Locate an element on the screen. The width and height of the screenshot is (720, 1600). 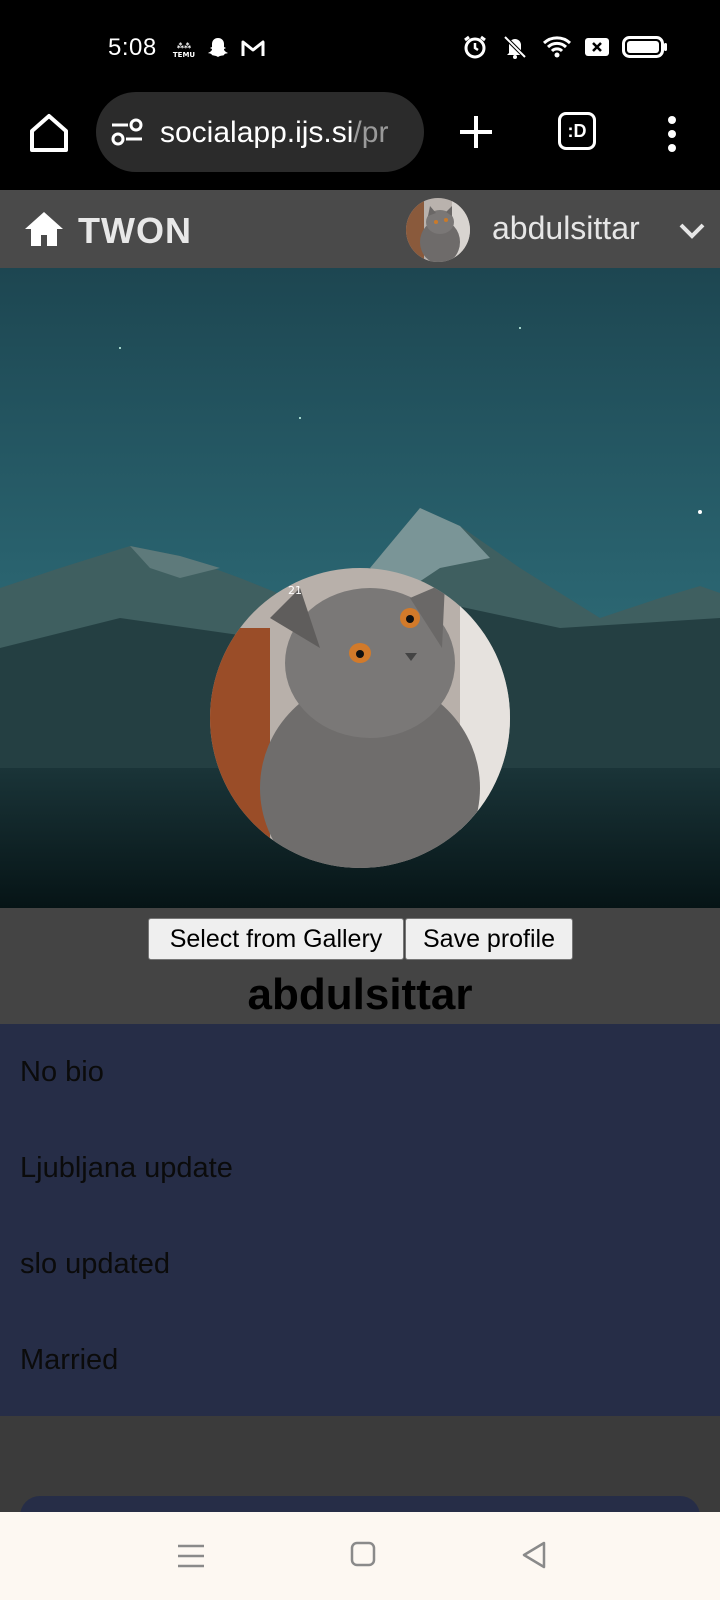
system-nav-bar is located at coordinates (360, 1556).